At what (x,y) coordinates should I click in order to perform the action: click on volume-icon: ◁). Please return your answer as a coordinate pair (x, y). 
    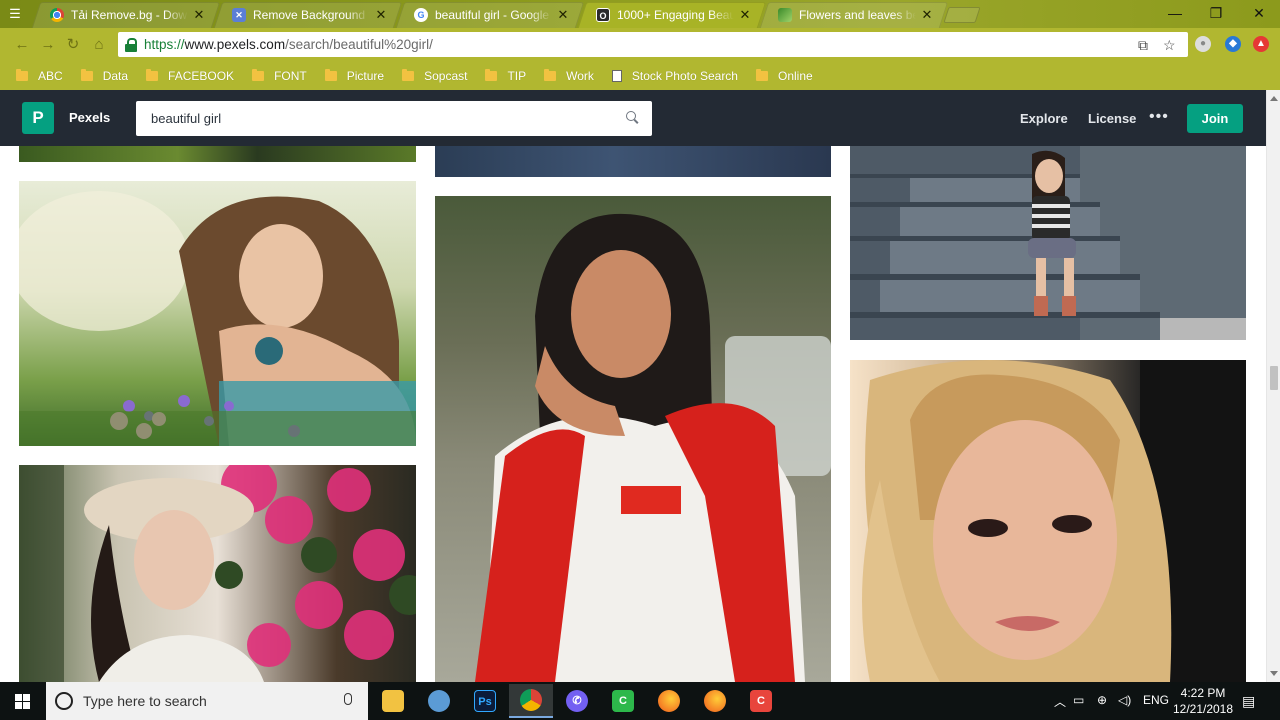
    Looking at the image, I should click on (1124, 700).